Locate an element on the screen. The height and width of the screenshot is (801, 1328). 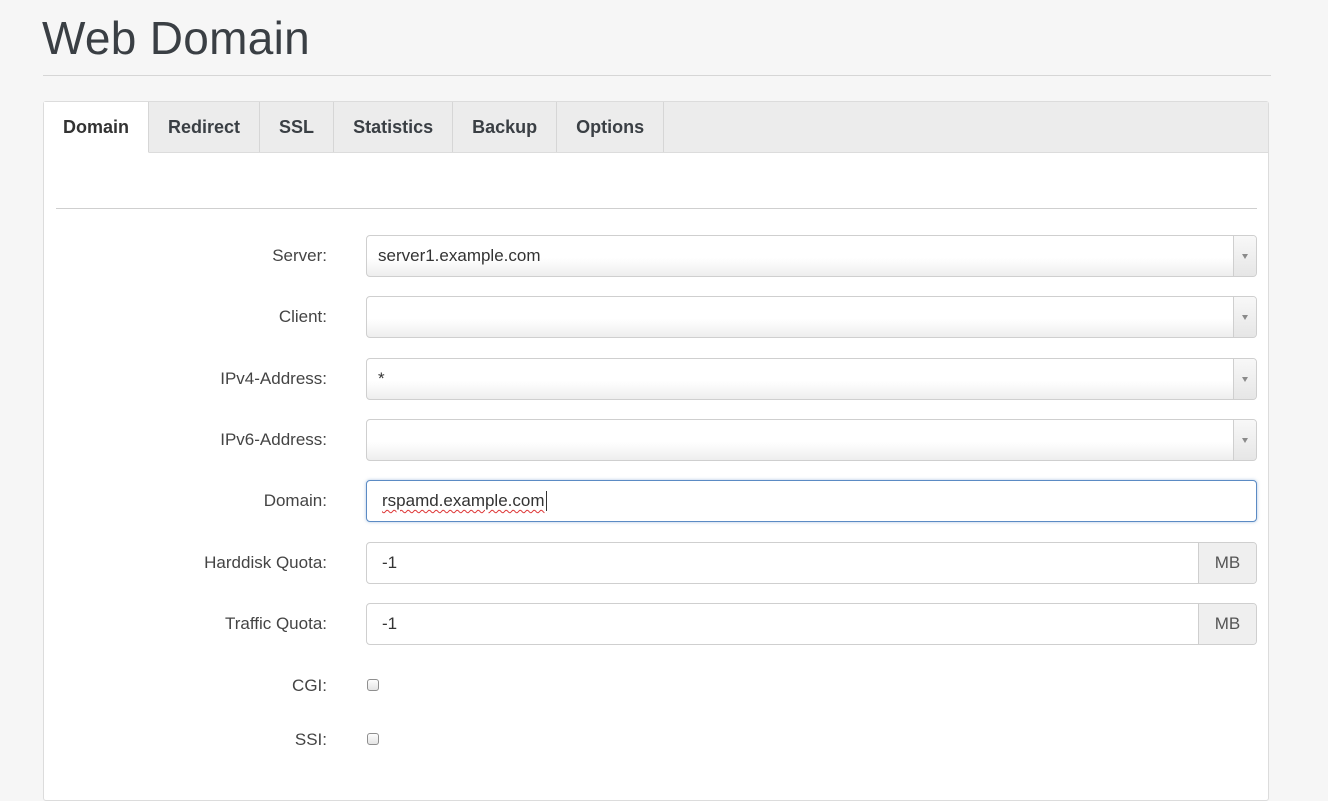
tab-statistics: Statistics is located at coordinates (394, 127).